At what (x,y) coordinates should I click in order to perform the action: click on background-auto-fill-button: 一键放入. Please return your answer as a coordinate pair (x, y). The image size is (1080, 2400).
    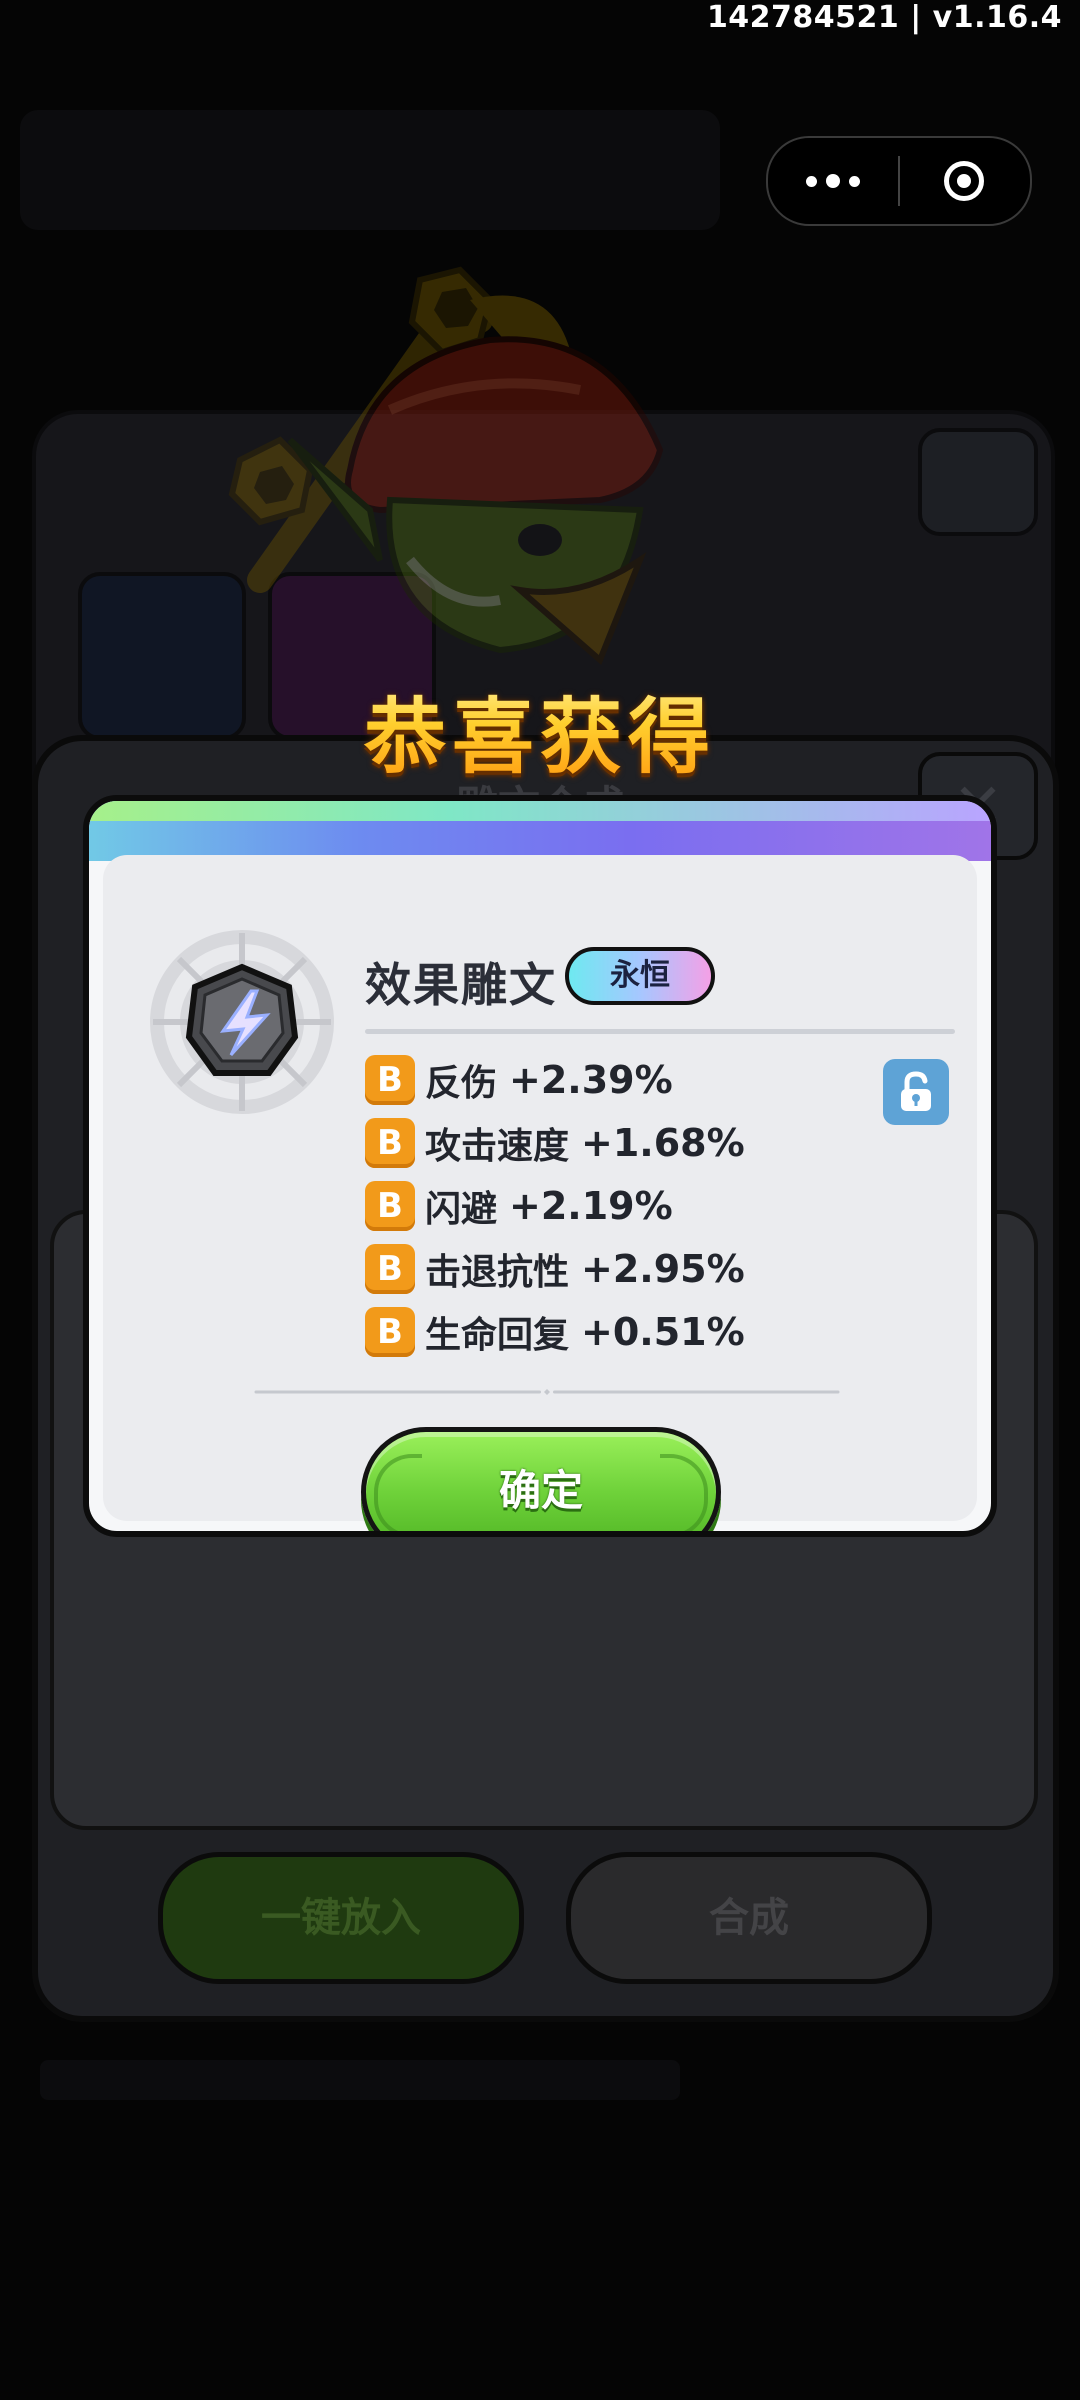
    Looking at the image, I should click on (341, 1918).